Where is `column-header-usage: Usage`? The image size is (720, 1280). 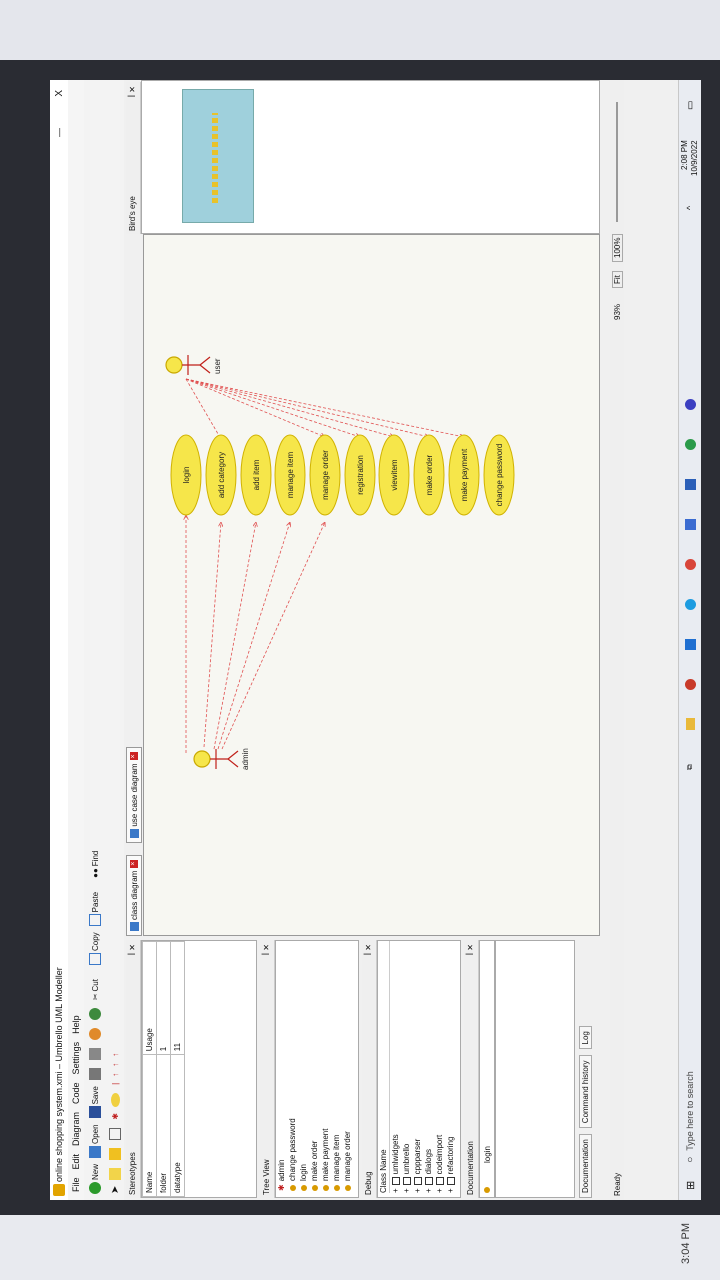 column-header-usage: Usage is located at coordinates (149, 998).